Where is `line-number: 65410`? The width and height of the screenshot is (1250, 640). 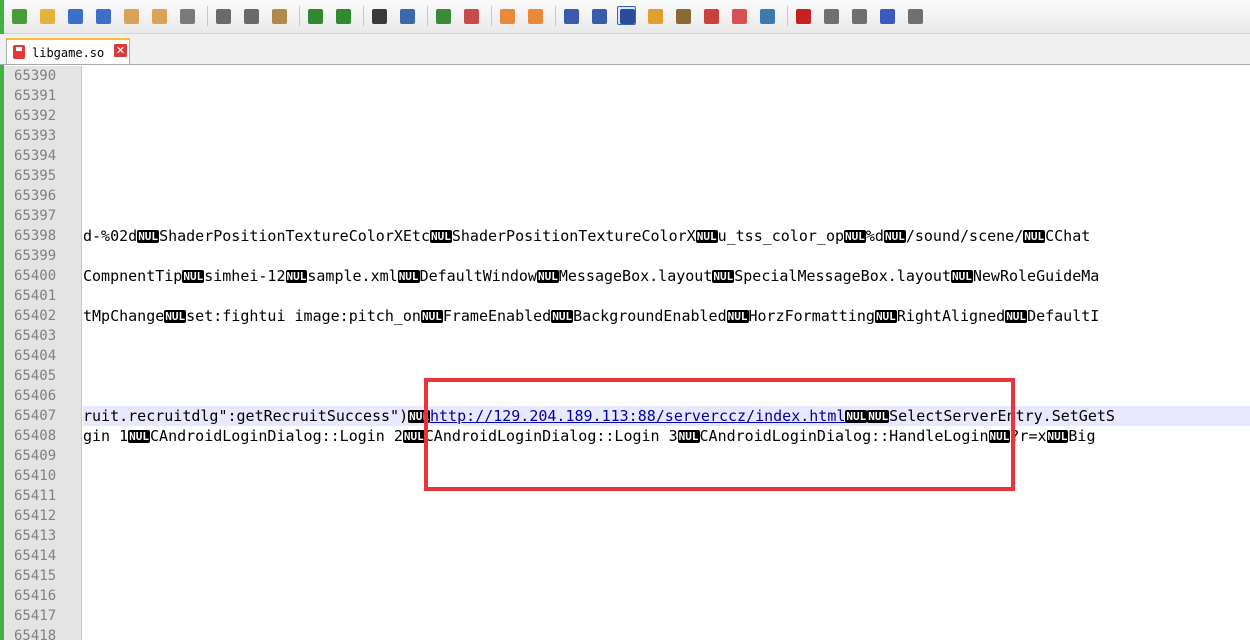 line-number: 65410 is located at coordinates (35, 476).